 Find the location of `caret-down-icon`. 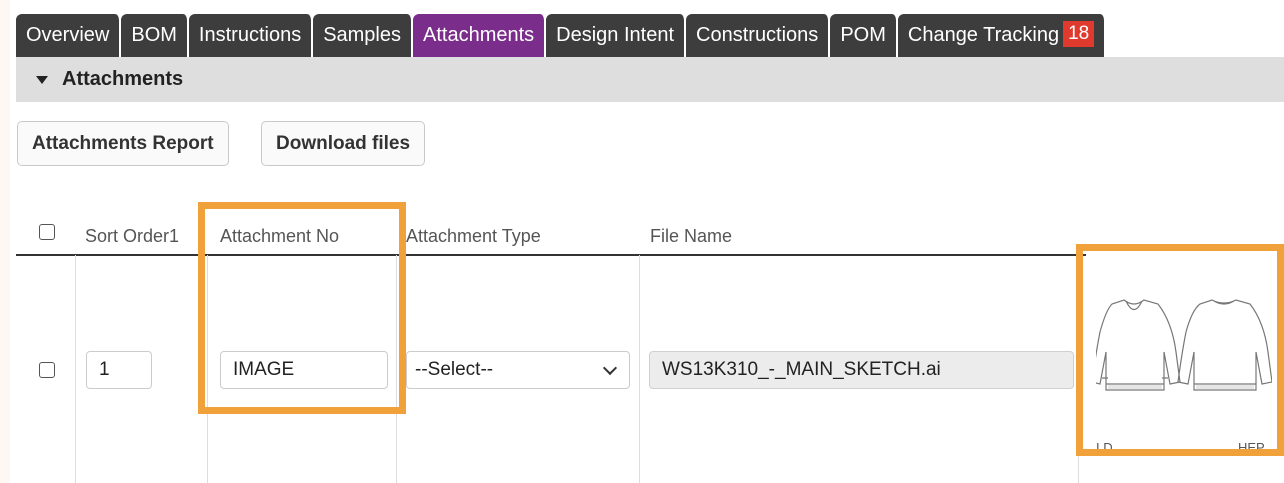

caret-down-icon is located at coordinates (42, 79).